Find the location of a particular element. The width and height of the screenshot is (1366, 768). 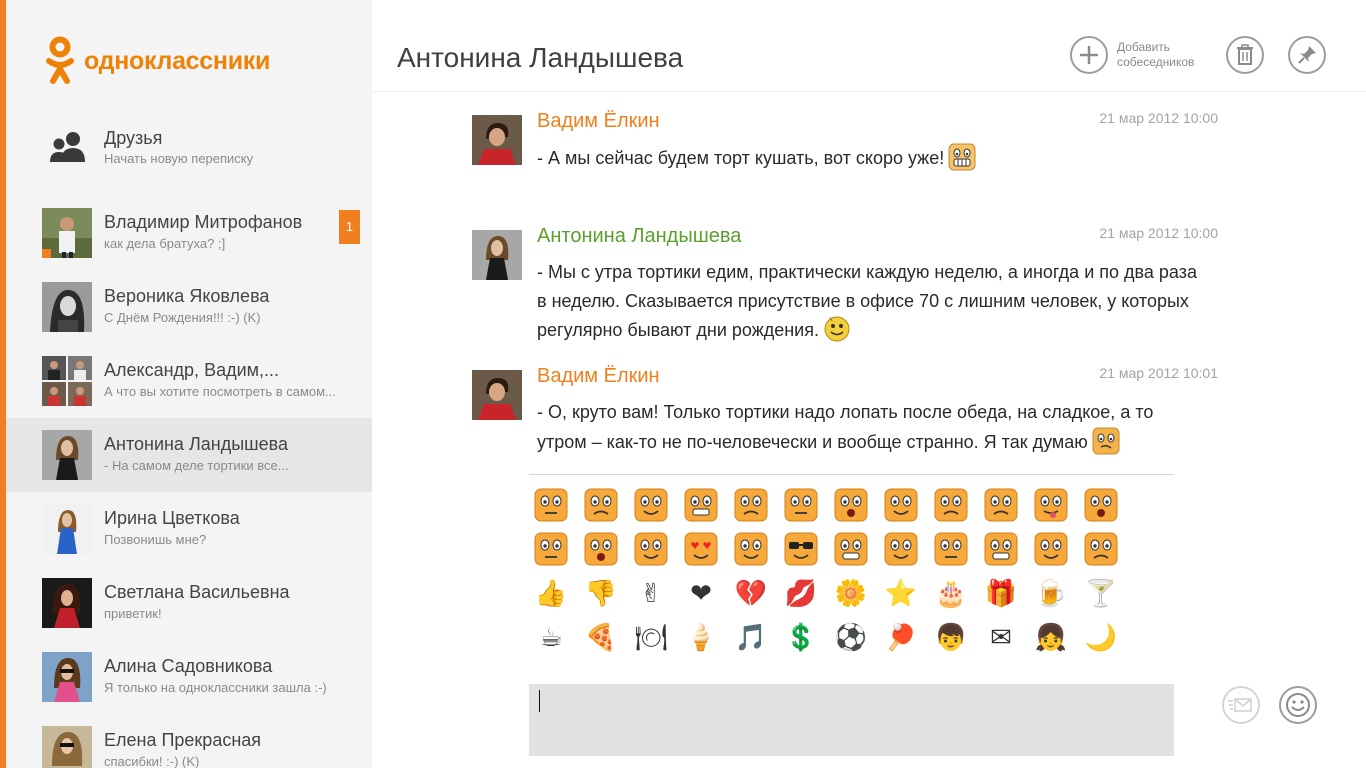

message-time: 21 мар 2012 10:00 is located at coordinates (1158, 233).